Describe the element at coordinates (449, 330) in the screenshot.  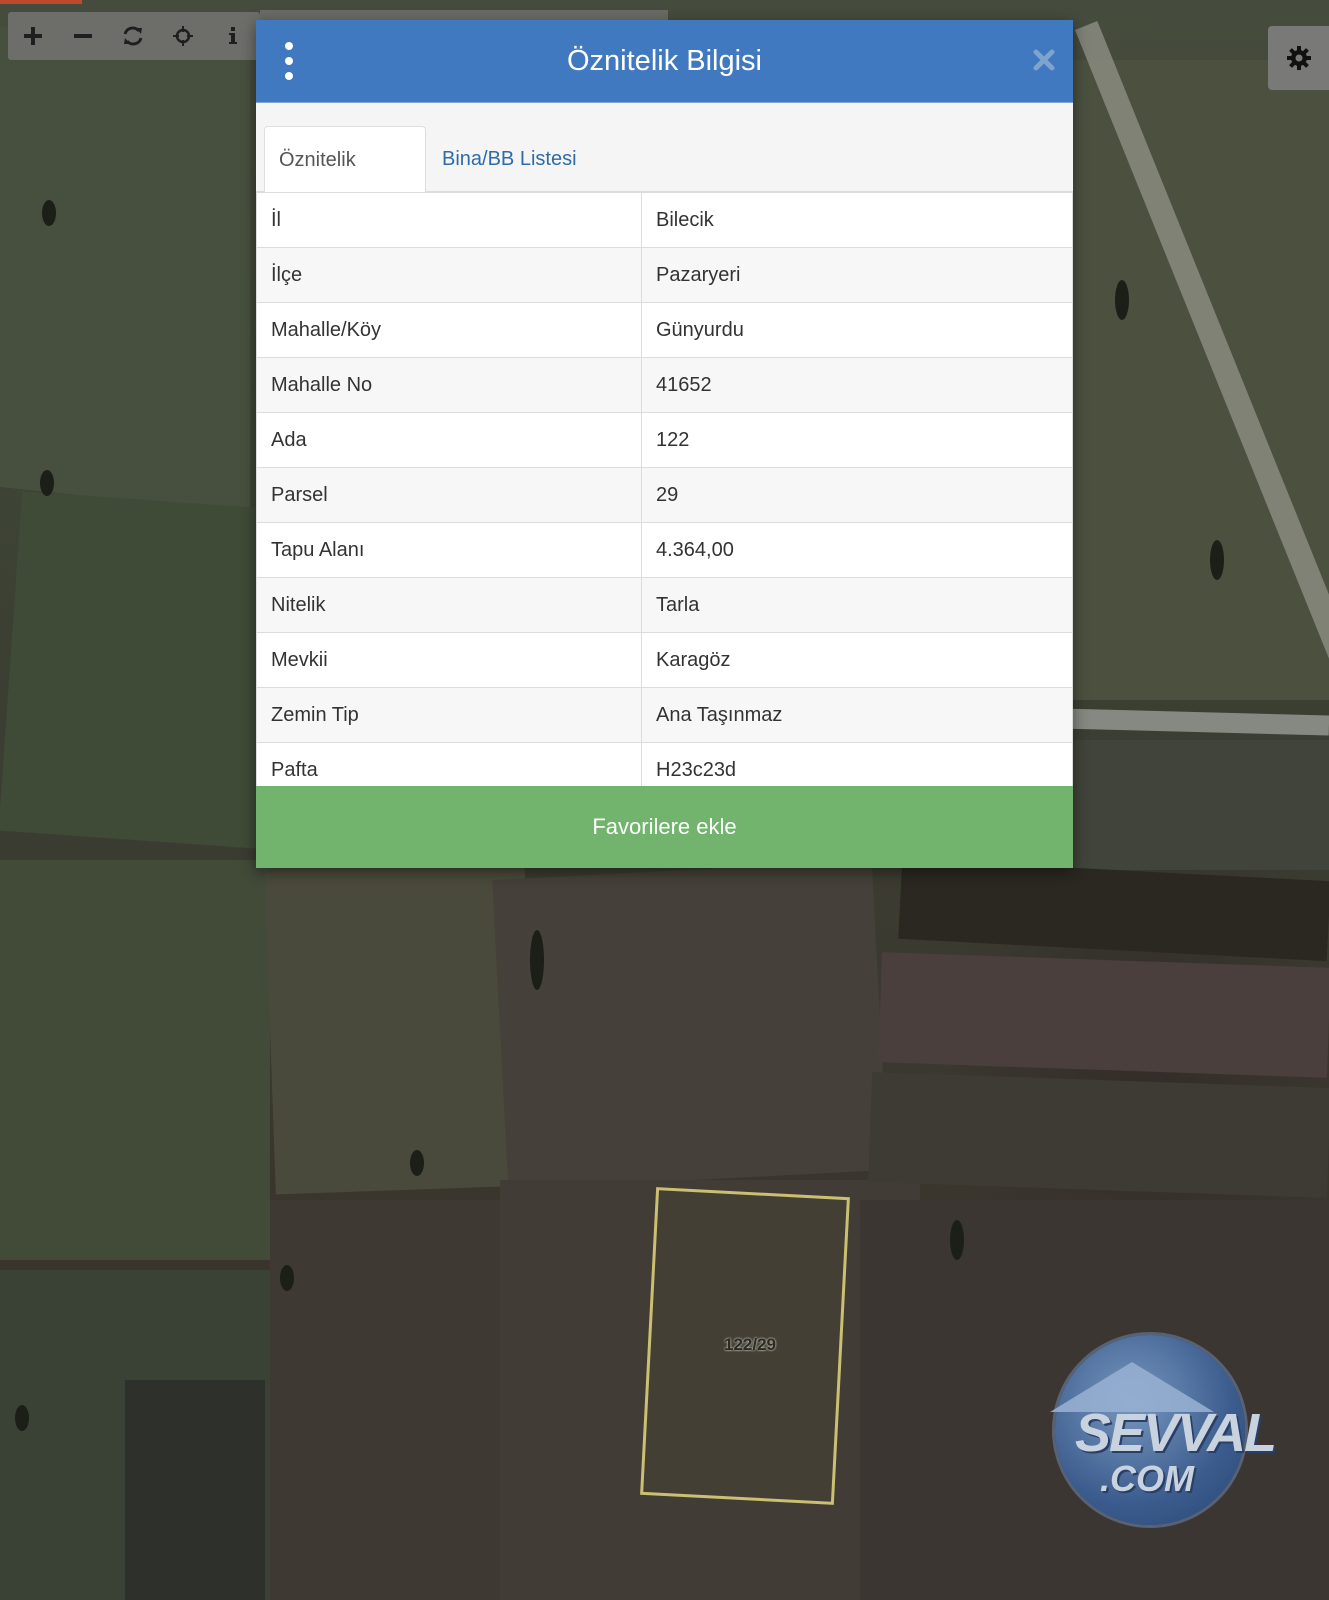
I see `row-key: Mahalle/Köy` at that location.